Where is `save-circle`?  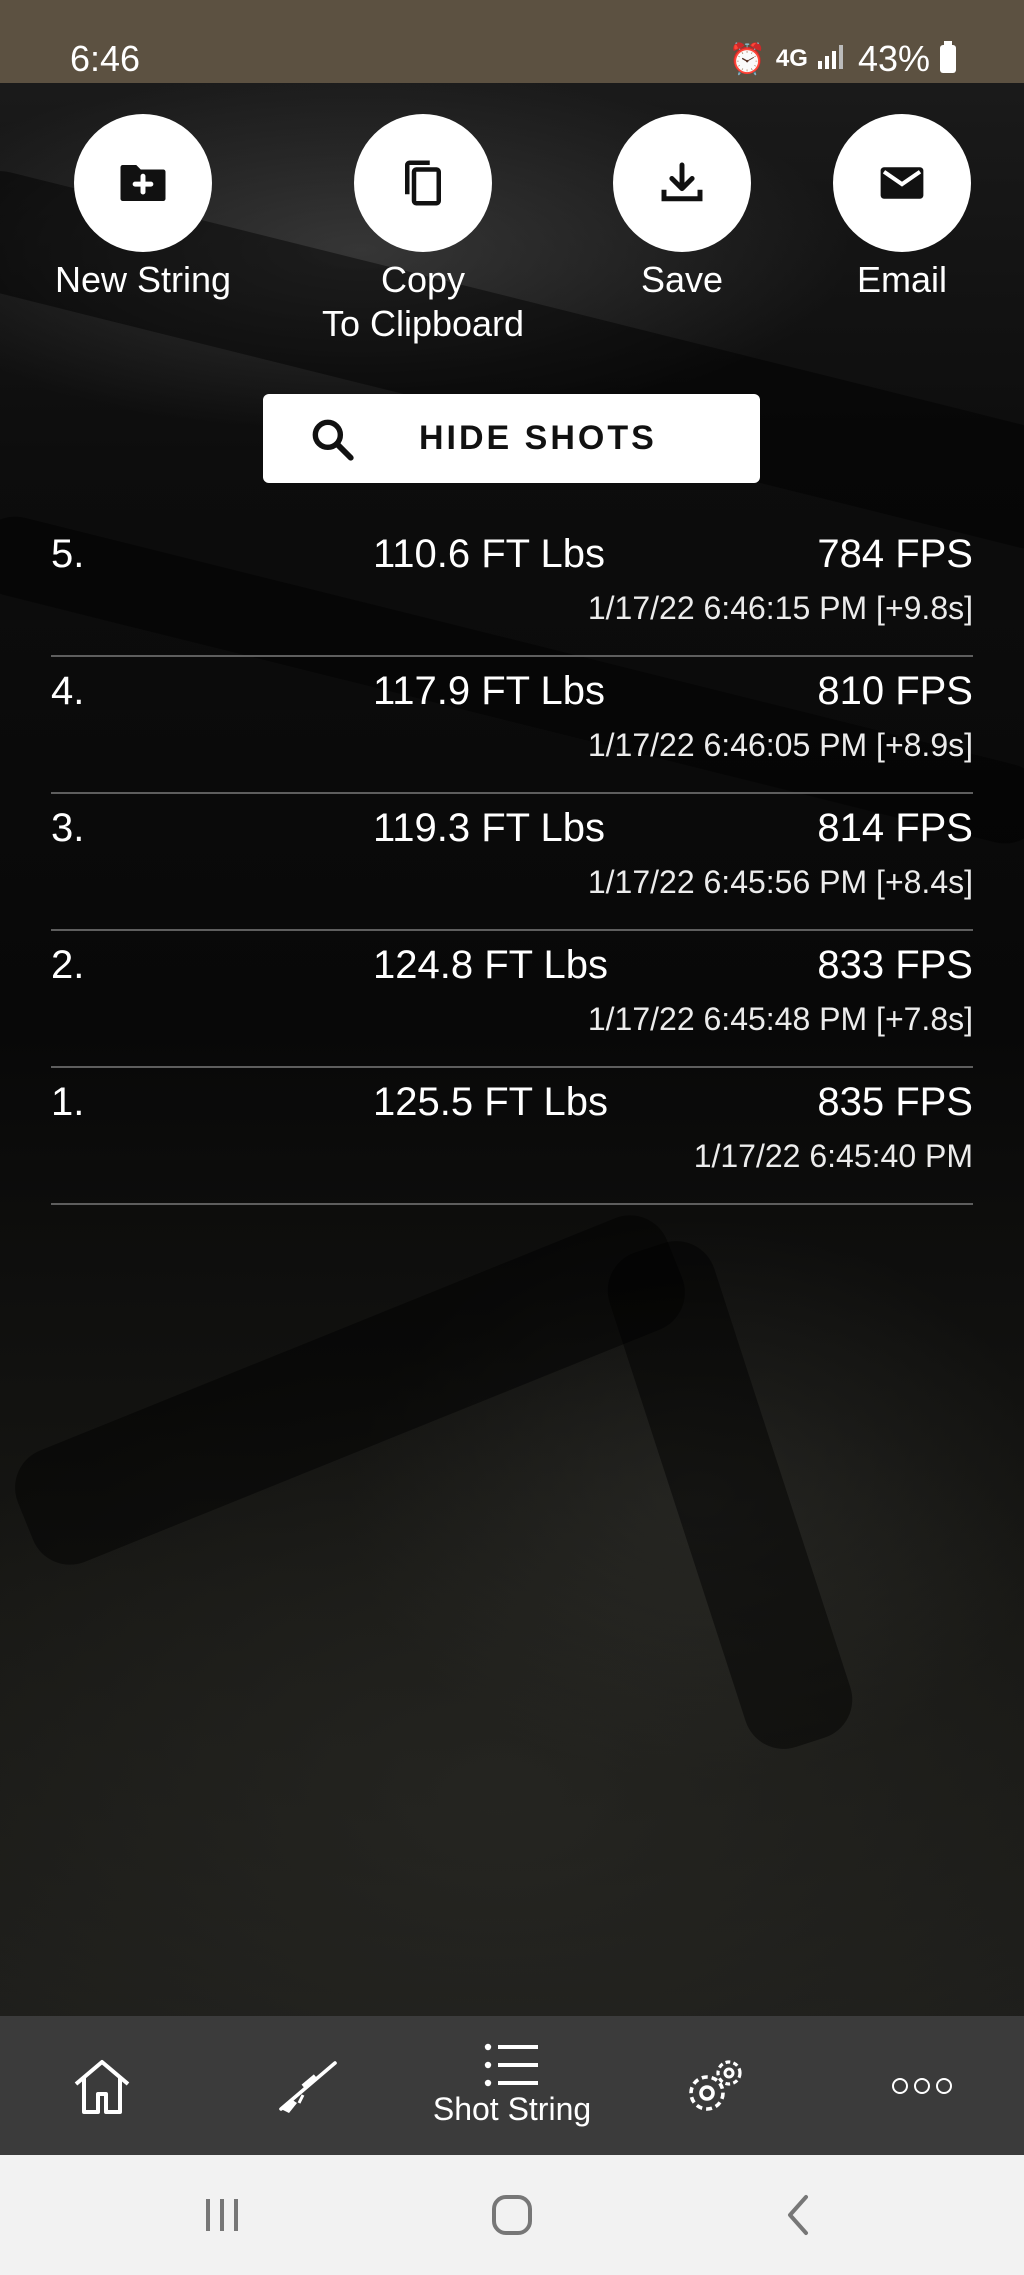
save-circle is located at coordinates (682, 183).